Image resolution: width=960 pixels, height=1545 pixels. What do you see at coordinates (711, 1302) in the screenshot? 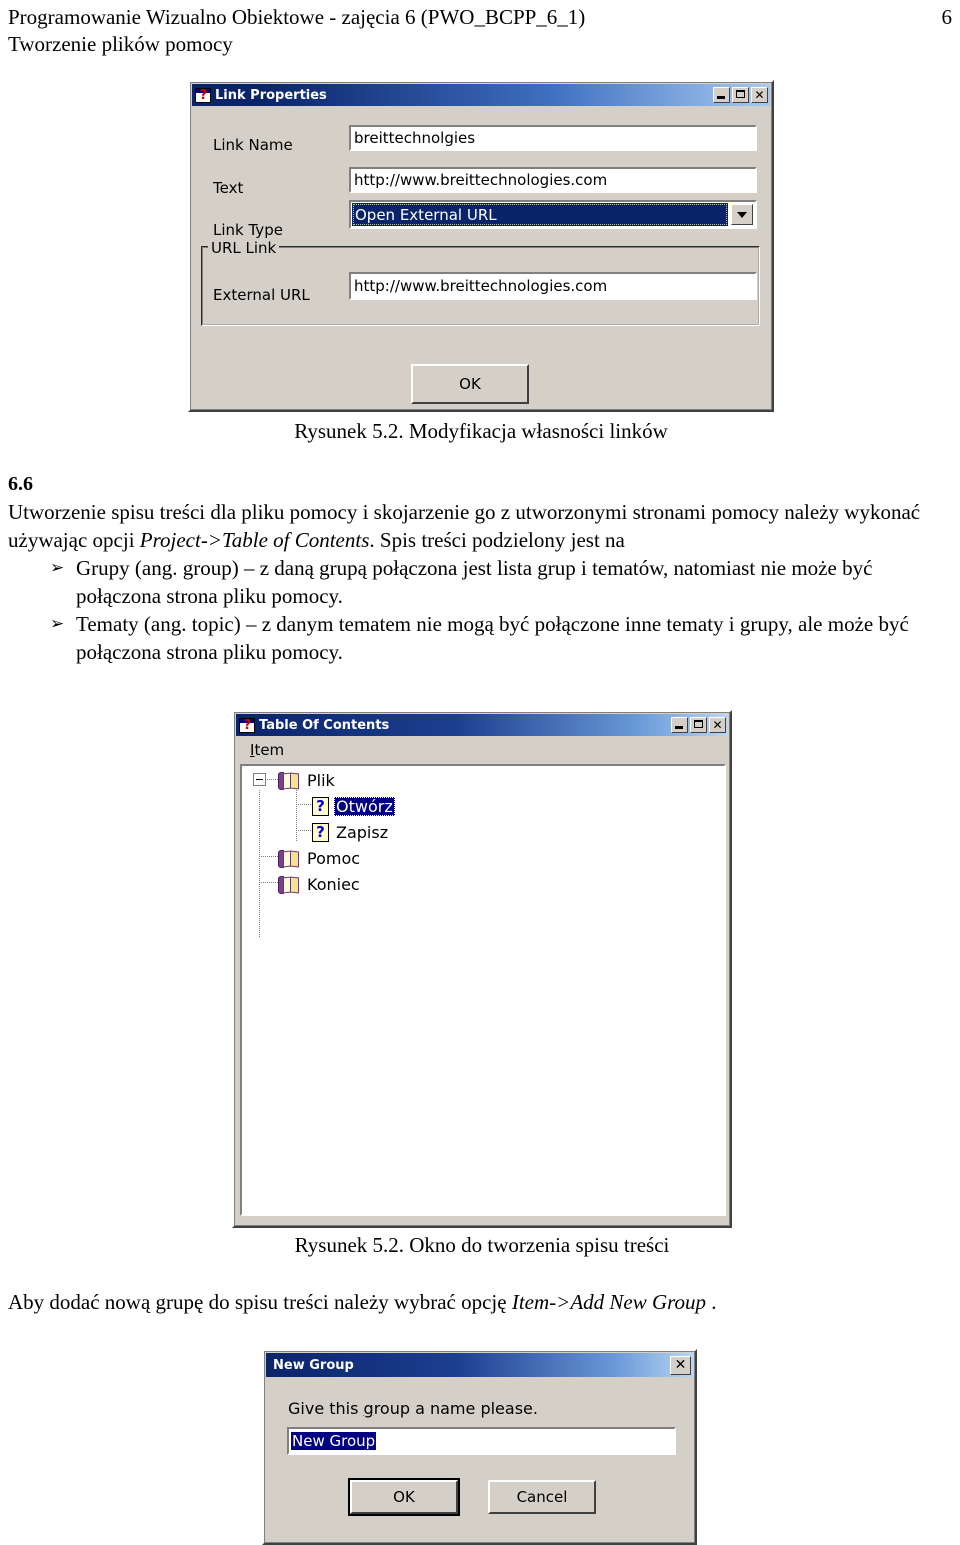
I see `add-group-part2: .` at bounding box center [711, 1302].